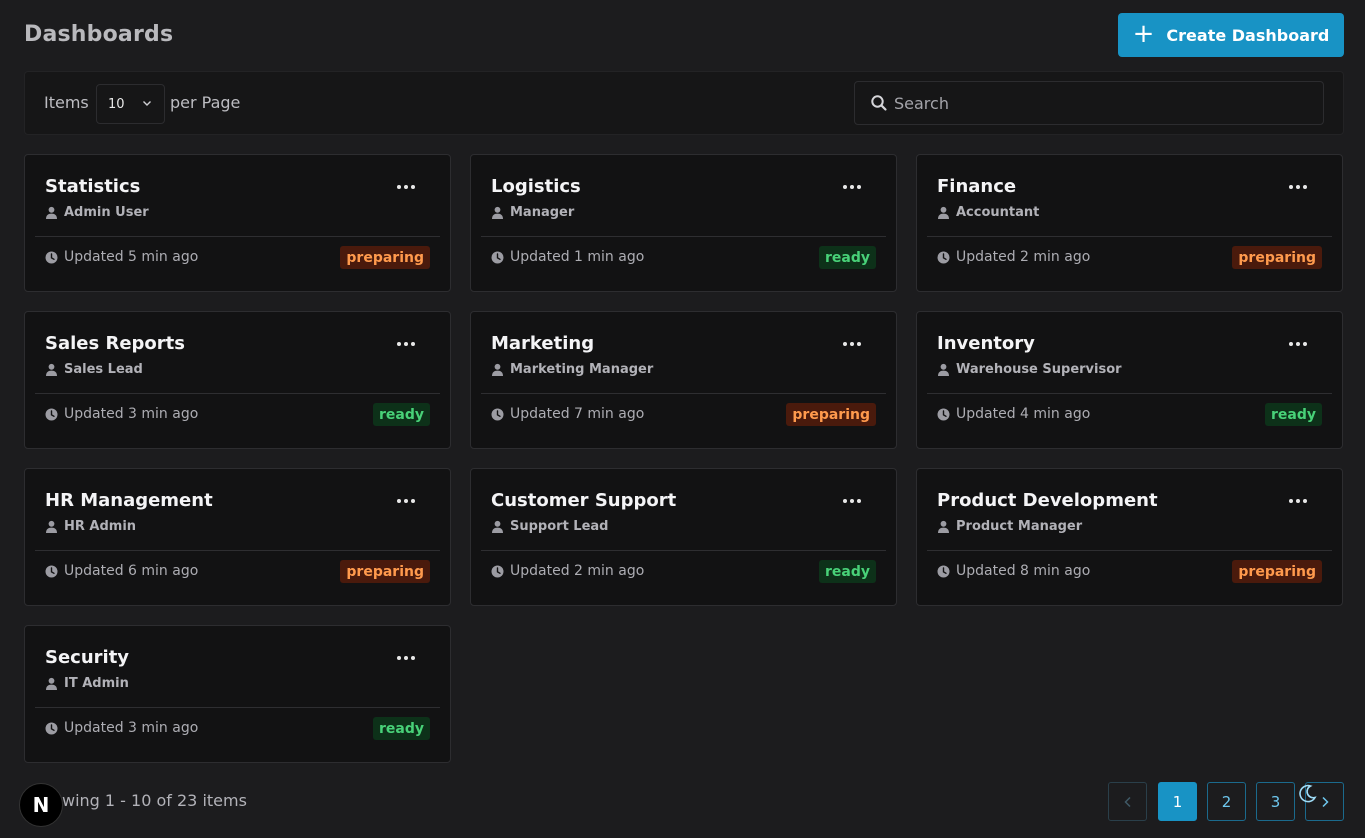  I want to click on page-number: 2, so click(1226, 801).